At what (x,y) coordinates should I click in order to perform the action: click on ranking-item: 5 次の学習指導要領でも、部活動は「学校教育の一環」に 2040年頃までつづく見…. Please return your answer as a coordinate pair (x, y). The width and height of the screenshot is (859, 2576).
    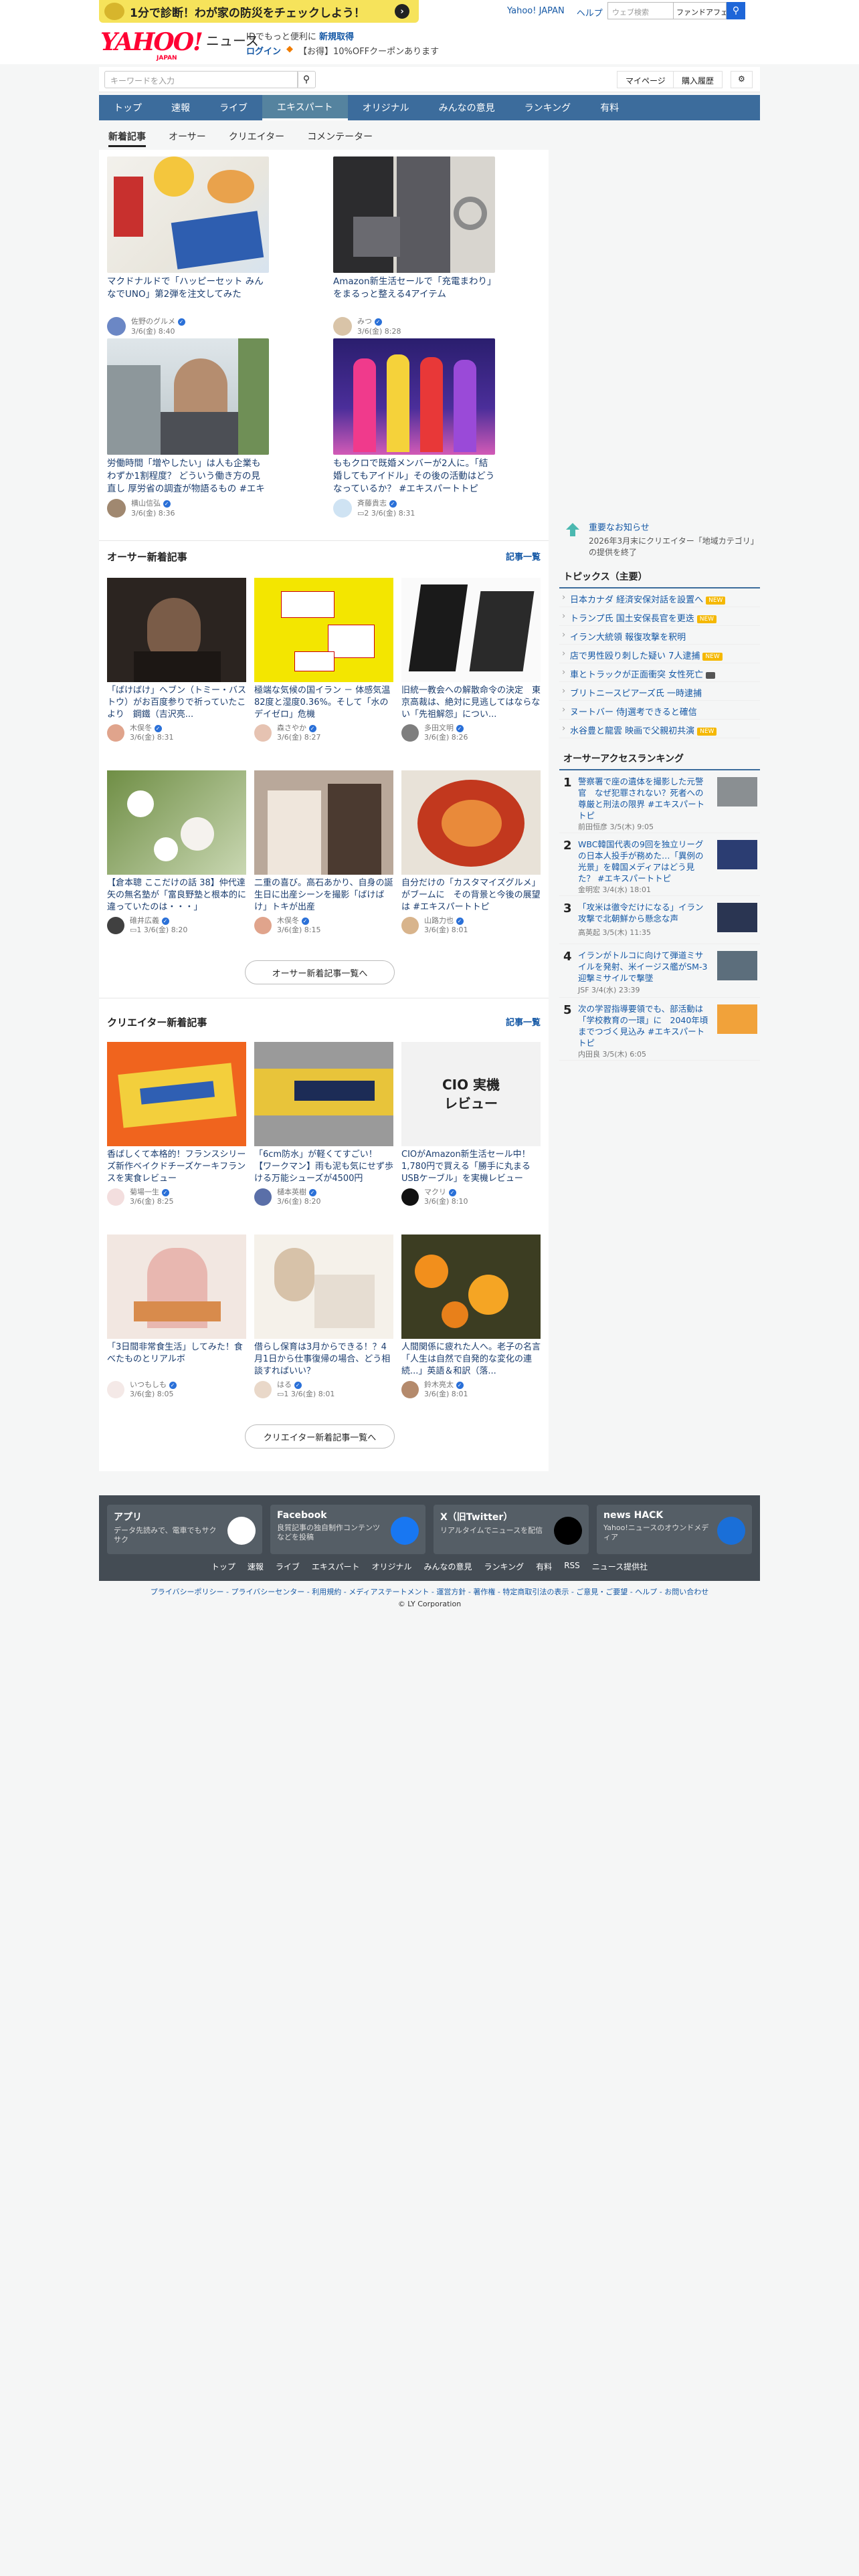
    Looking at the image, I should click on (660, 1029).